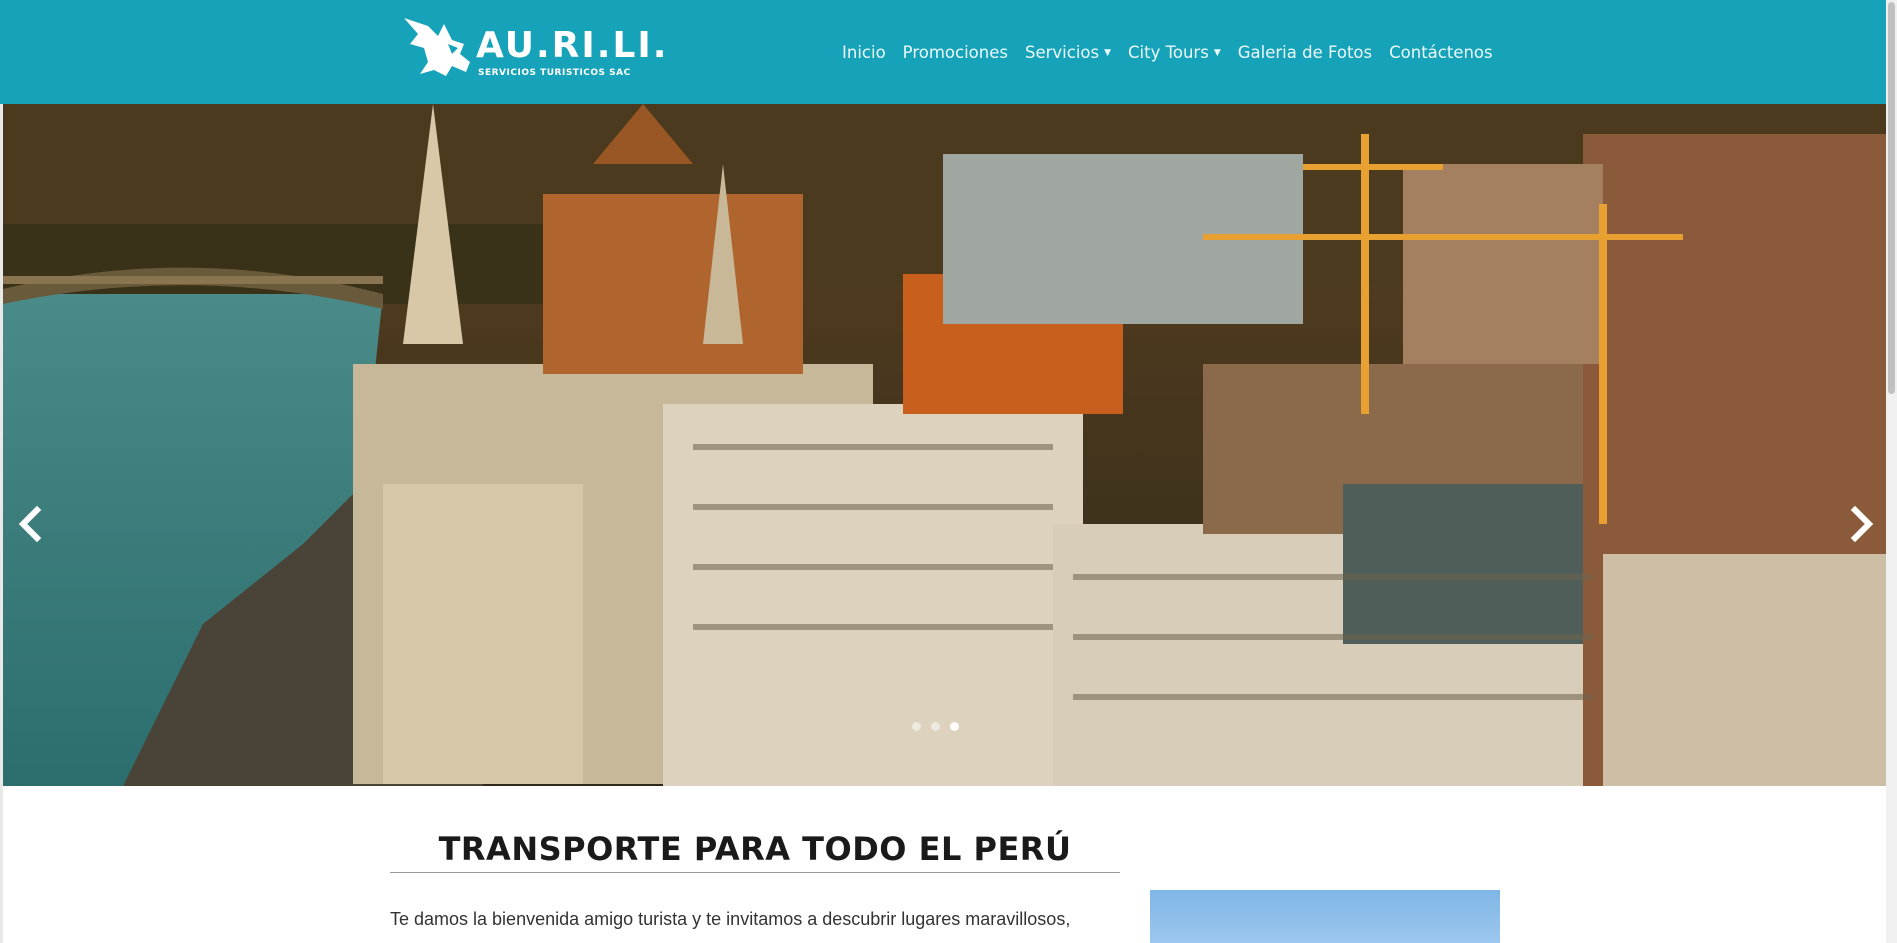 The height and width of the screenshot is (943, 1897). I want to click on carousel-indicators, so click(935, 726).